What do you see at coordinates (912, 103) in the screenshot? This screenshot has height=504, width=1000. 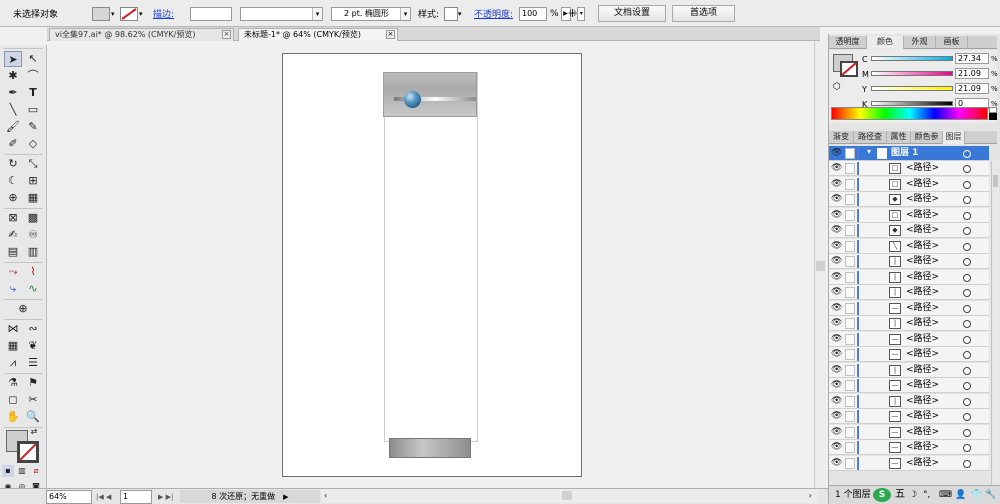 I see `black-slider` at bounding box center [912, 103].